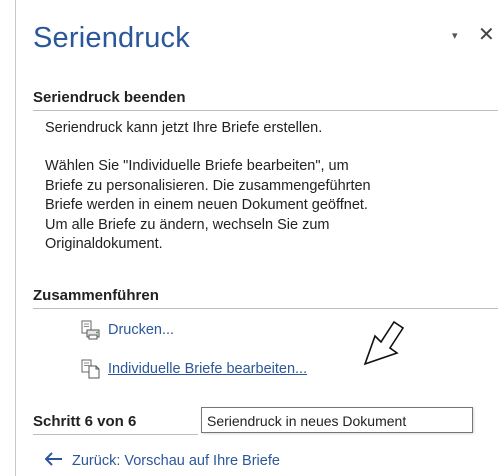  What do you see at coordinates (109, 97) in the screenshot?
I see `section-heading-finish: Seriendruck beenden` at bounding box center [109, 97].